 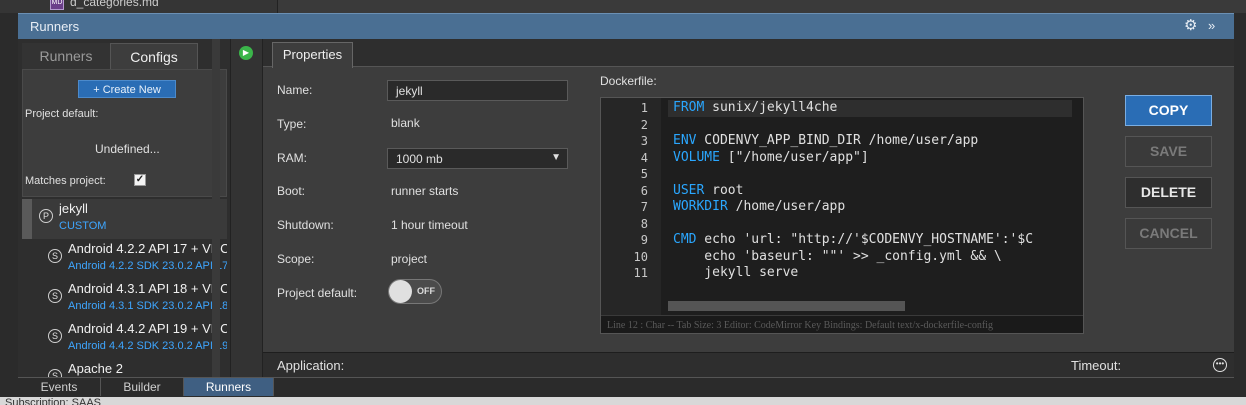 What do you see at coordinates (1168, 151) in the screenshot?
I see `save-button: SAVE` at bounding box center [1168, 151].